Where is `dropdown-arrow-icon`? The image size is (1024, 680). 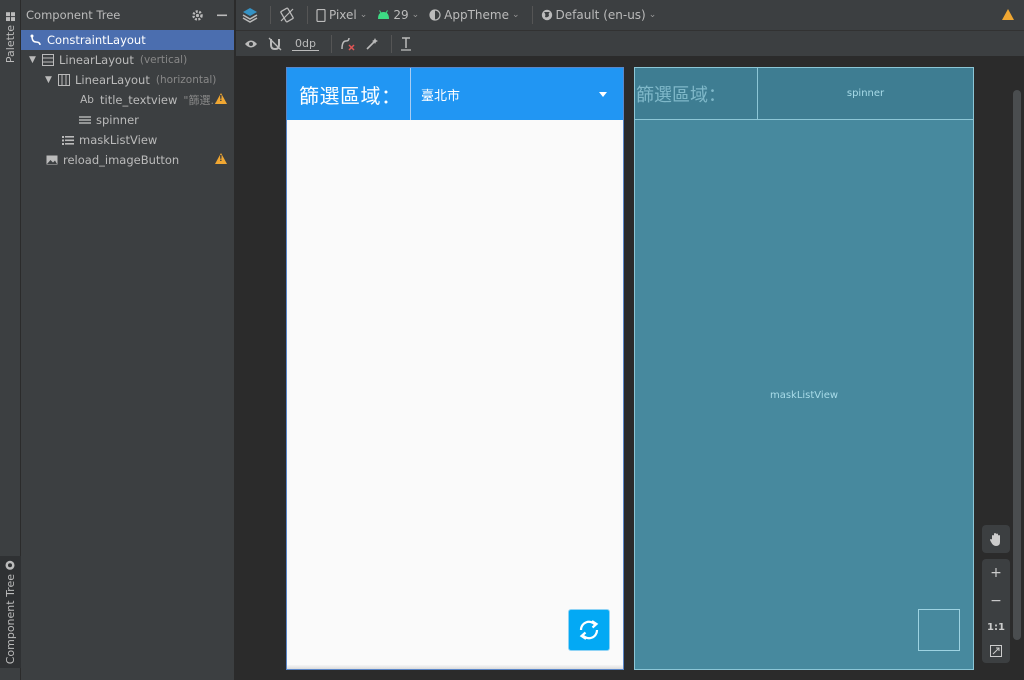 dropdown-arrow-icon is located at coordinates (603, 94).